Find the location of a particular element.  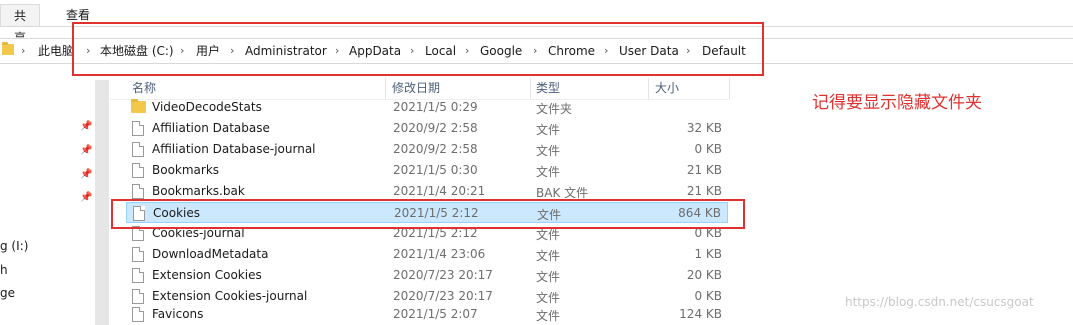

highlight-box-cookies is located at coordinates (428, 214).